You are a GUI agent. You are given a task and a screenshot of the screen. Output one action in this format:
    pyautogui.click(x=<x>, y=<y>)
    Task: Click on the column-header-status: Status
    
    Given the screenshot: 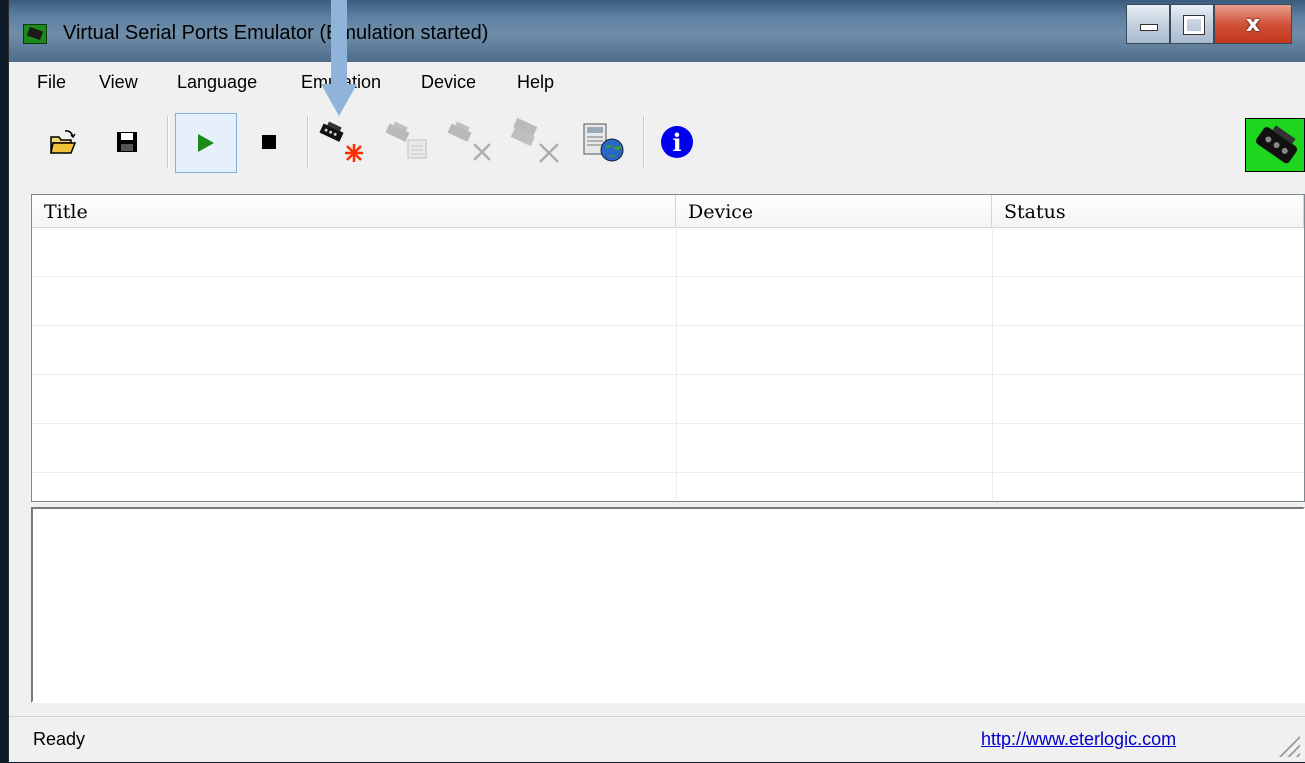 What is the action you would take?
    pyautogui.click(x=1148, y=211)
    